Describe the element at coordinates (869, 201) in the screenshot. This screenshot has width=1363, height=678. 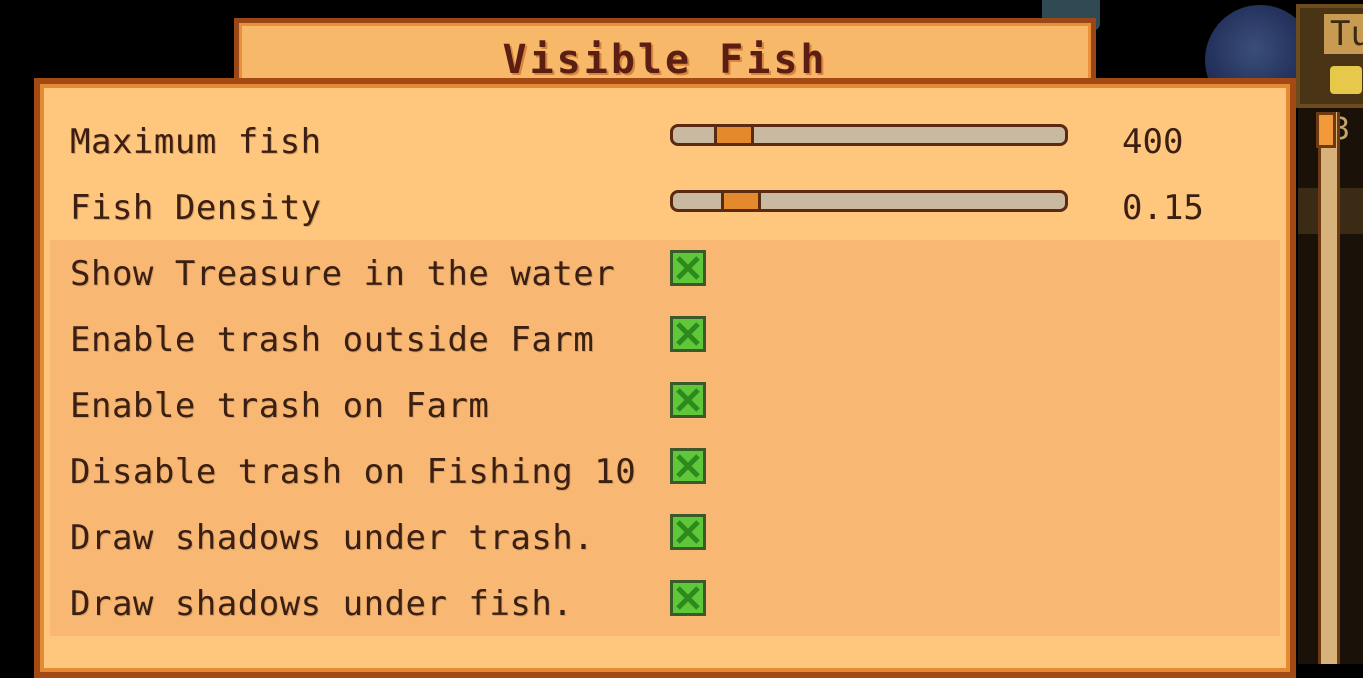
I see `fish-density-slider` at that location.